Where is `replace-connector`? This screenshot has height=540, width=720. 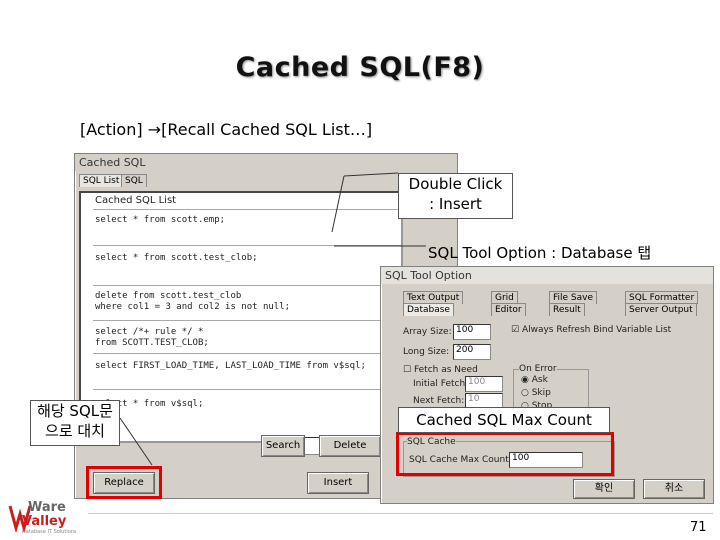 replace-connector is located at coordinates (136, 441).